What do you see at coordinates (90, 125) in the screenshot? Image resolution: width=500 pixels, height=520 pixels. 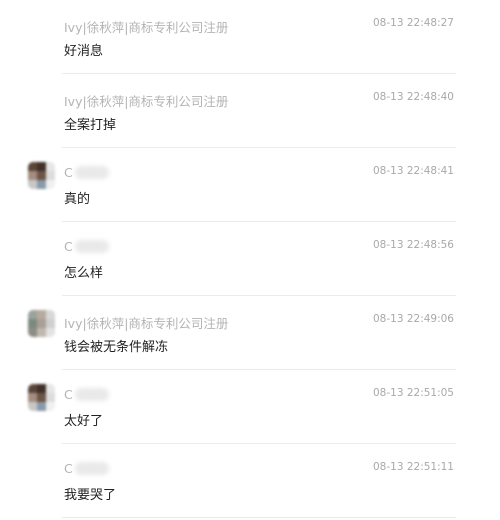 I see `message-text: 全案打掉` at bounding box center [90, 125].